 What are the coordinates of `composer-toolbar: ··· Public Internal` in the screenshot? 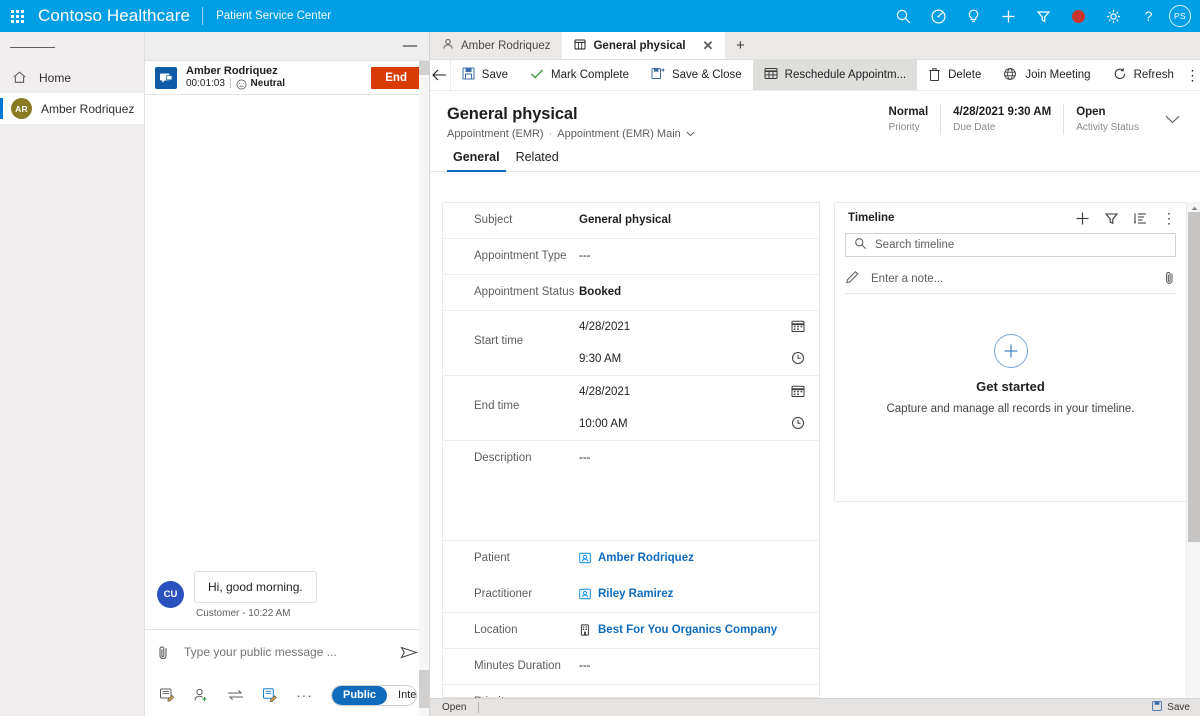 It's located at (287, 695).